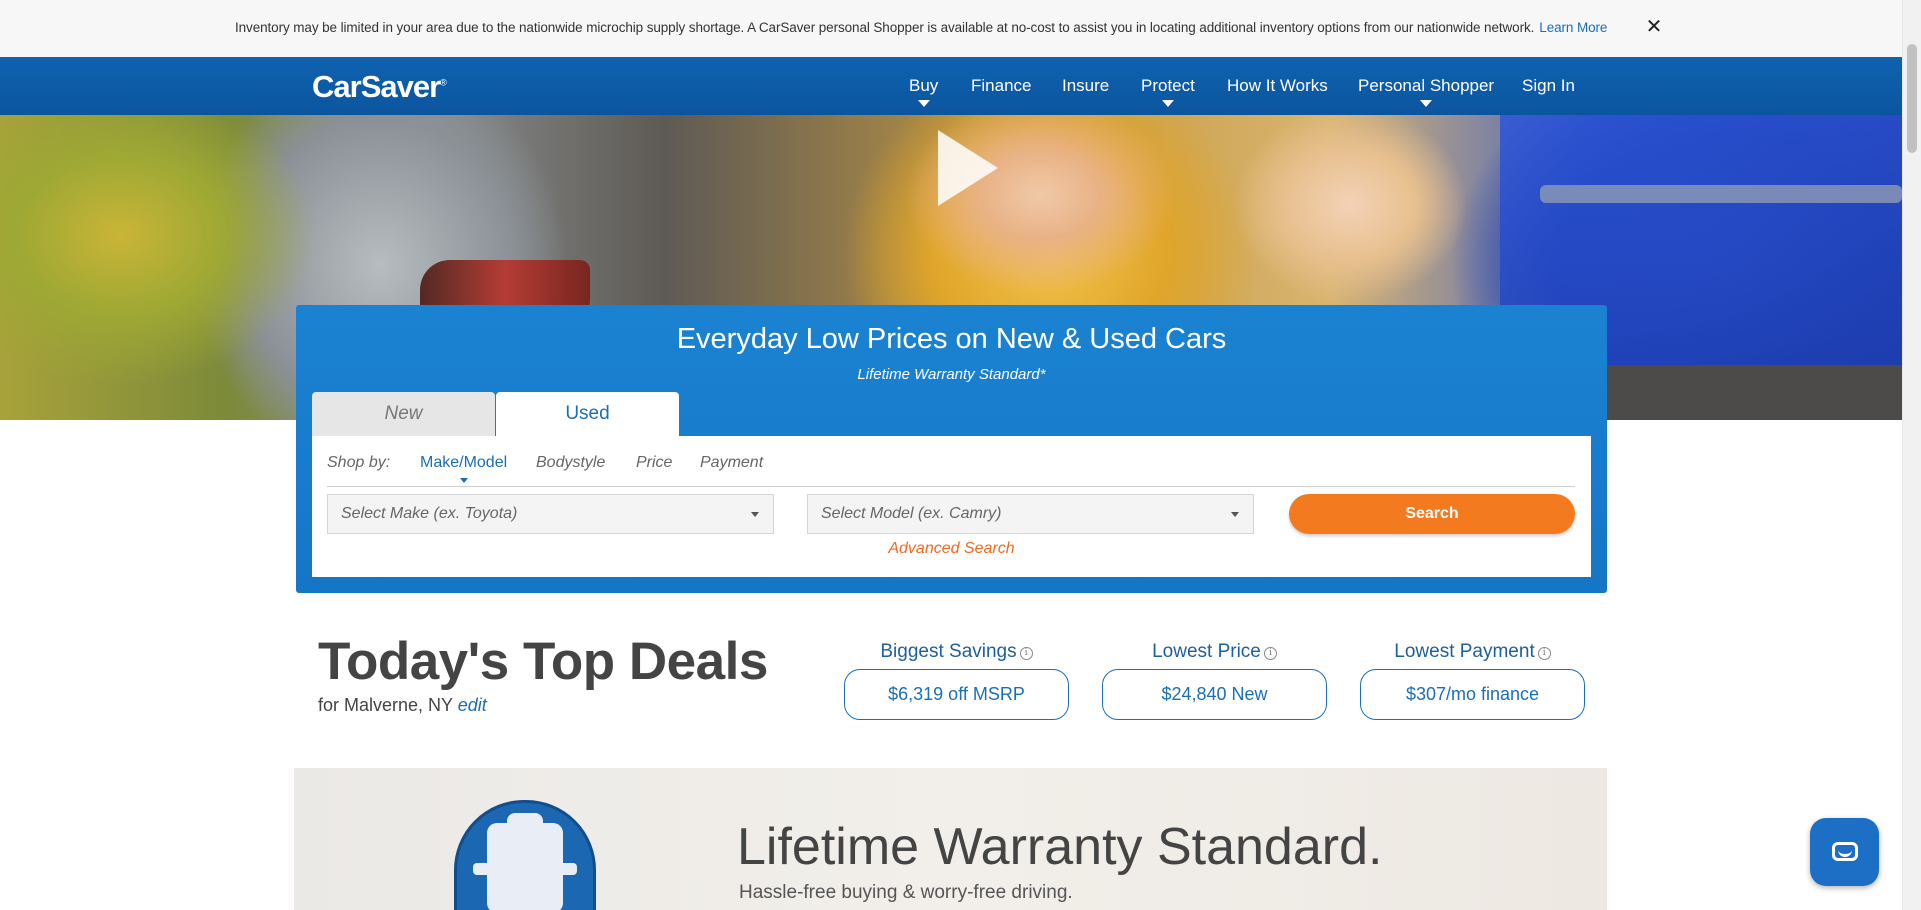 The width and height of the screenshot is (1921, 910). I want to click on top-deals-title: Today's Top Deals, so click(543, 661).